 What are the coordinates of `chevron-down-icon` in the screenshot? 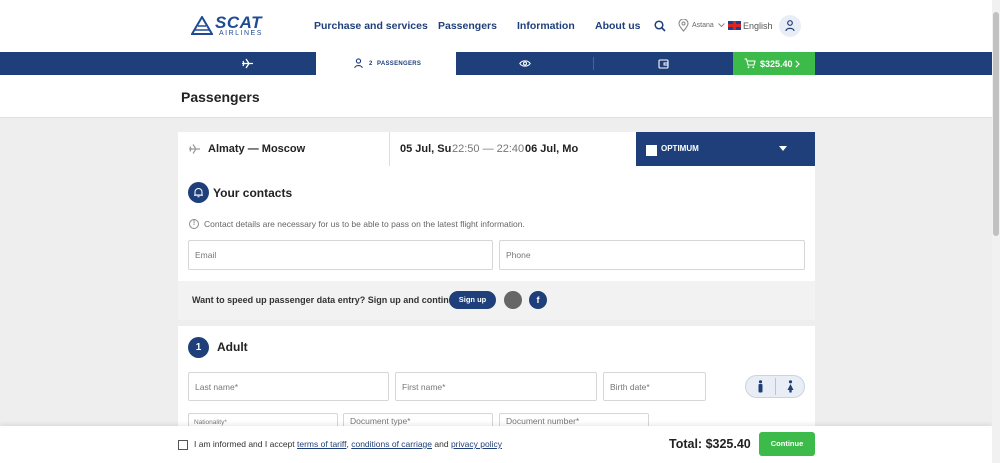 It's located at (721, 25).